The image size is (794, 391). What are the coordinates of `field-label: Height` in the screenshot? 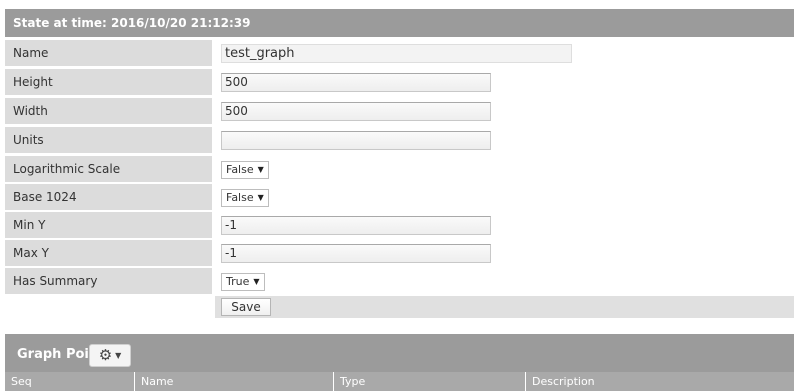 It's located at (108, 82).